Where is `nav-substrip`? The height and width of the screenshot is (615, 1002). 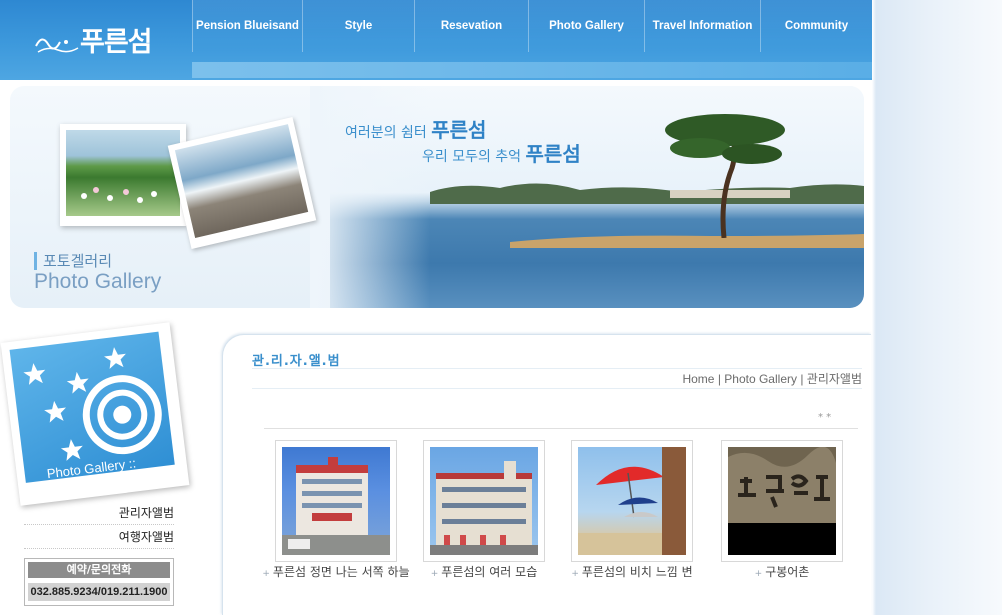 nav-substrip is located at coordinates (532, 70).